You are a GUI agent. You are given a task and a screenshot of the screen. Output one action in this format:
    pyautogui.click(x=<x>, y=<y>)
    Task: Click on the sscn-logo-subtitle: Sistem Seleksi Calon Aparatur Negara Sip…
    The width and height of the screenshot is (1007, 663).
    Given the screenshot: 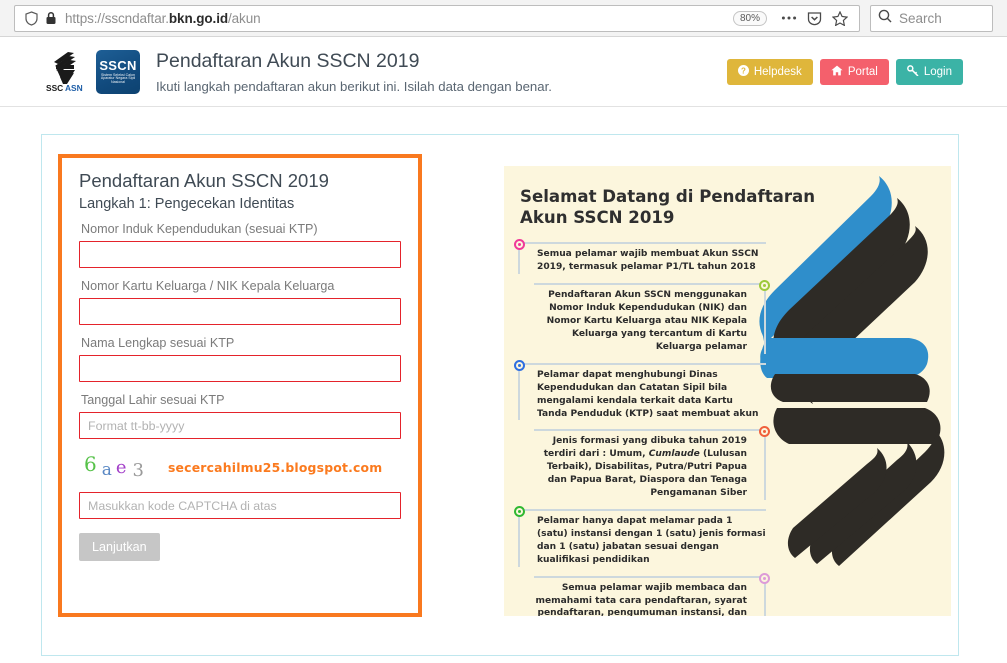 What is the action you would take?
    pyautogui.click(x=118, y=78)
    